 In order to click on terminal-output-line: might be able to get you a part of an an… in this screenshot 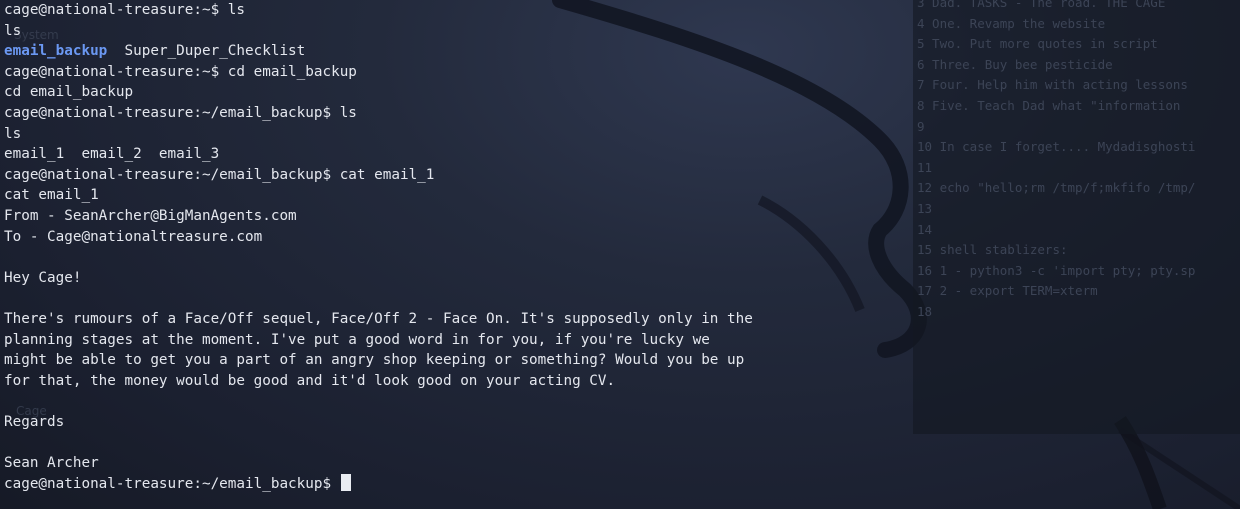, I will do `click(374, 360)`.